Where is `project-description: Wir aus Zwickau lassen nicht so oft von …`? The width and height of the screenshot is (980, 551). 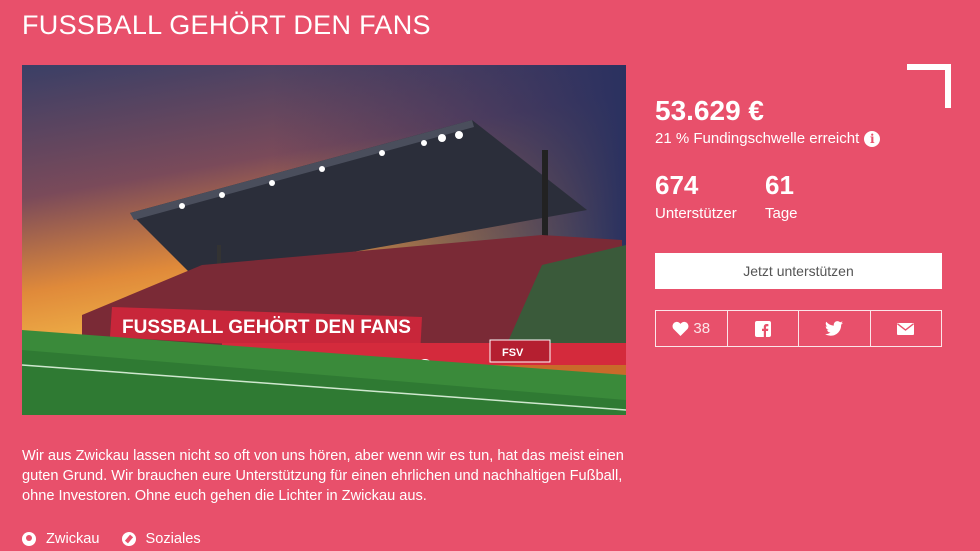 project-description: Wir aus Zwickau lassen nicht so oft von … is located at coordinates (323, 476).